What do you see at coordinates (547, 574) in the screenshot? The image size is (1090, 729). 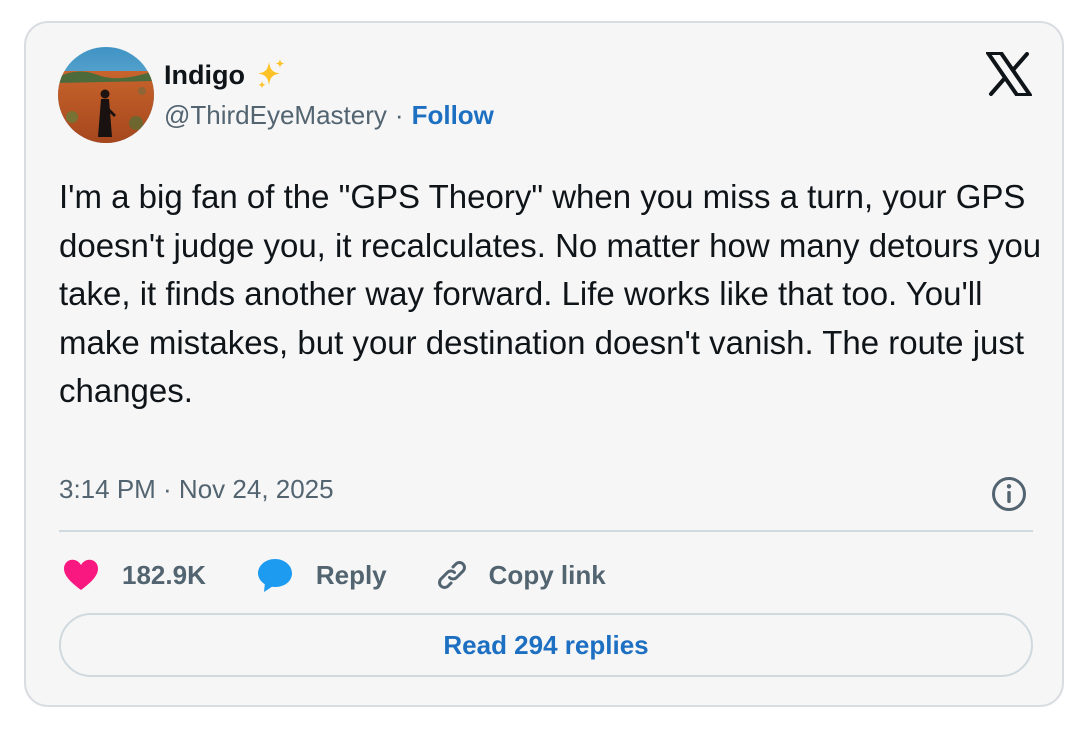 I see `copy-link-label: Copy link` at bounding box center [547, 574].